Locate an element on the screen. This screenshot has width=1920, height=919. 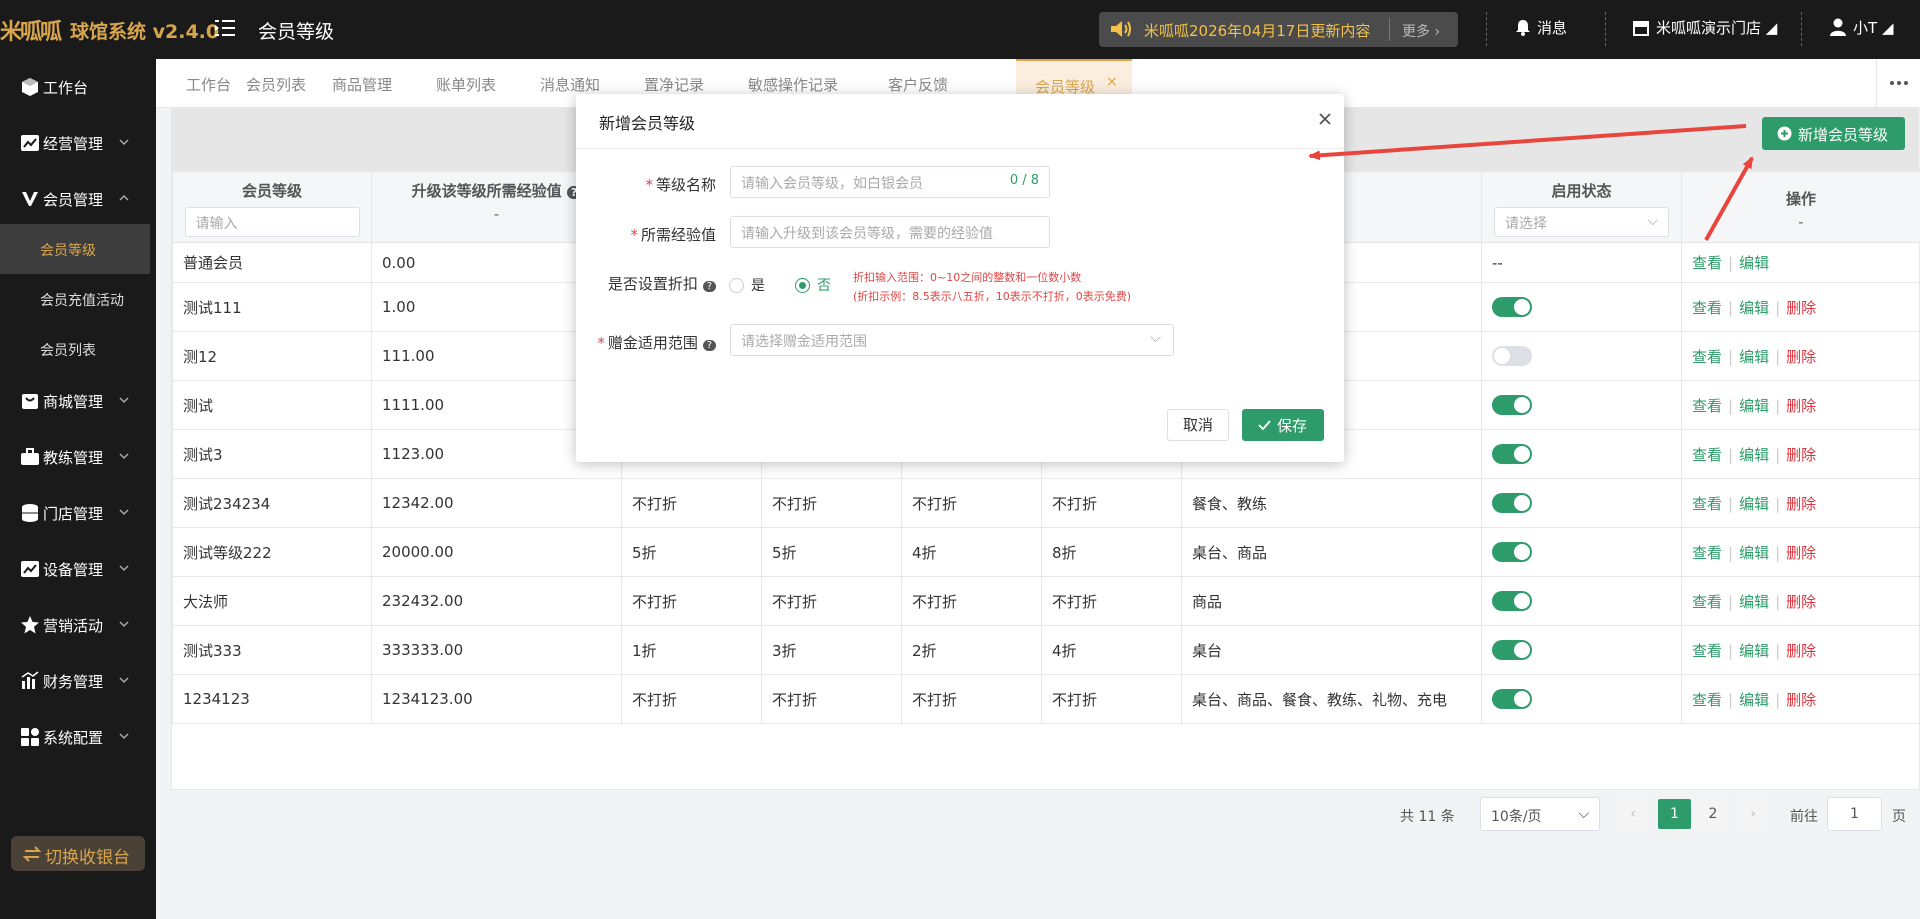
close-icon is located at coordinates (1325, 119).